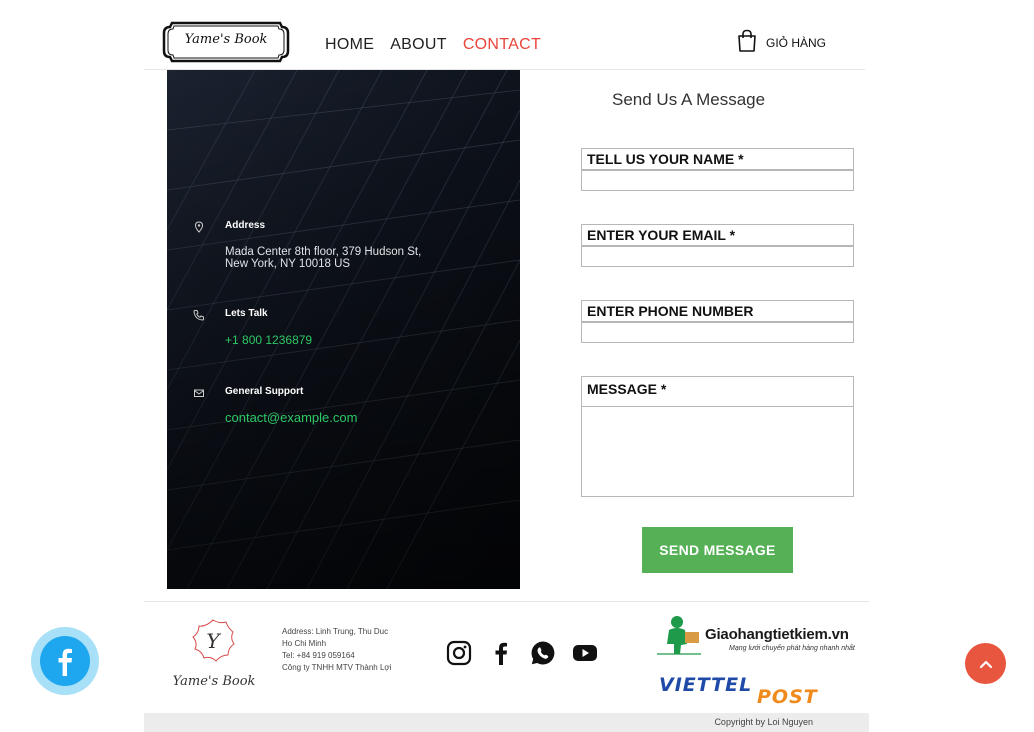  Describe the element at coordinates (418, 45) in the screenshot. I see `nav-about: ABOUT` at that location.